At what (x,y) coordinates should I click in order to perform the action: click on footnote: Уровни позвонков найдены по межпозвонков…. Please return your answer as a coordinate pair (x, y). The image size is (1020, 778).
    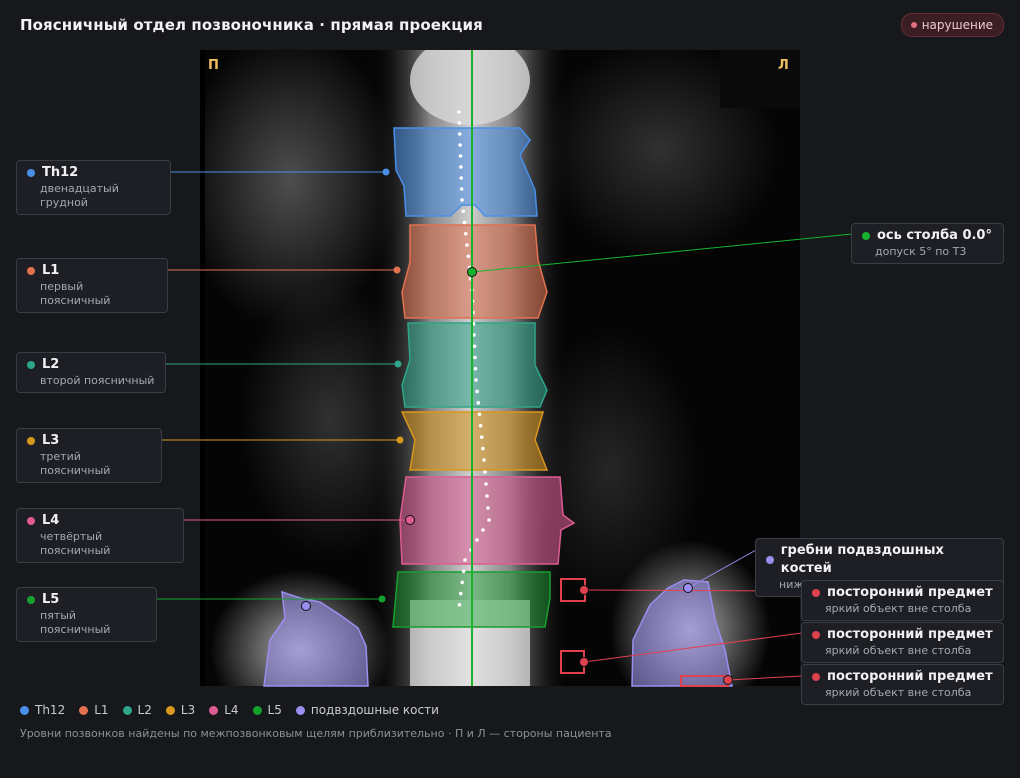
    Looking at the image, I should click on (316, 733).